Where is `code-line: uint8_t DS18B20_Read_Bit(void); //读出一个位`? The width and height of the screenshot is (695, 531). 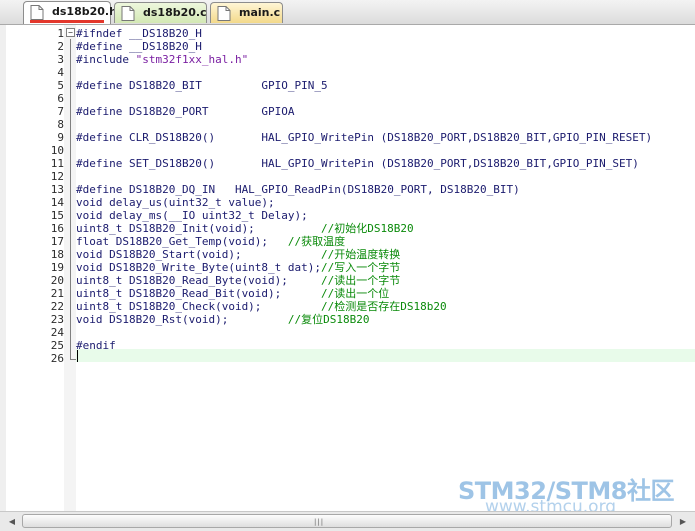
code-line: uint8_t DS18B20_Read_Bit(void); //读出一个位 is located at coordinates (232, 293).